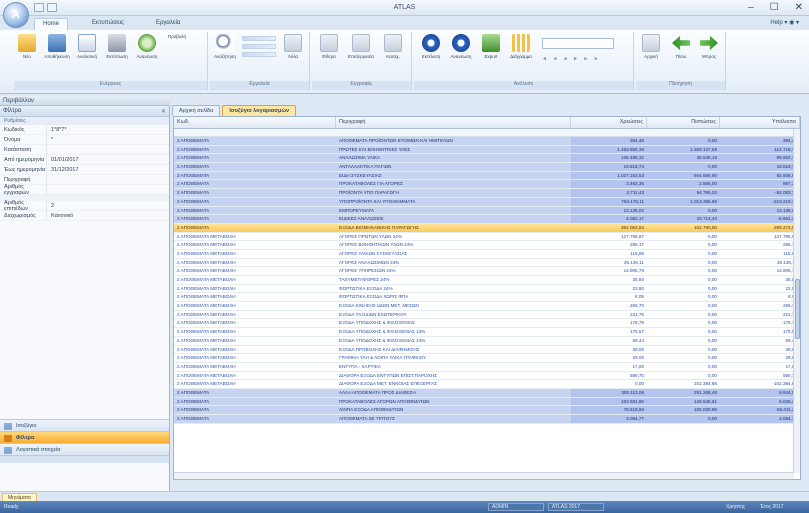  What do you see at coordinates (84, 459) in the screenshot?
I see `nav-overflow` at bounding box center [84, 459].